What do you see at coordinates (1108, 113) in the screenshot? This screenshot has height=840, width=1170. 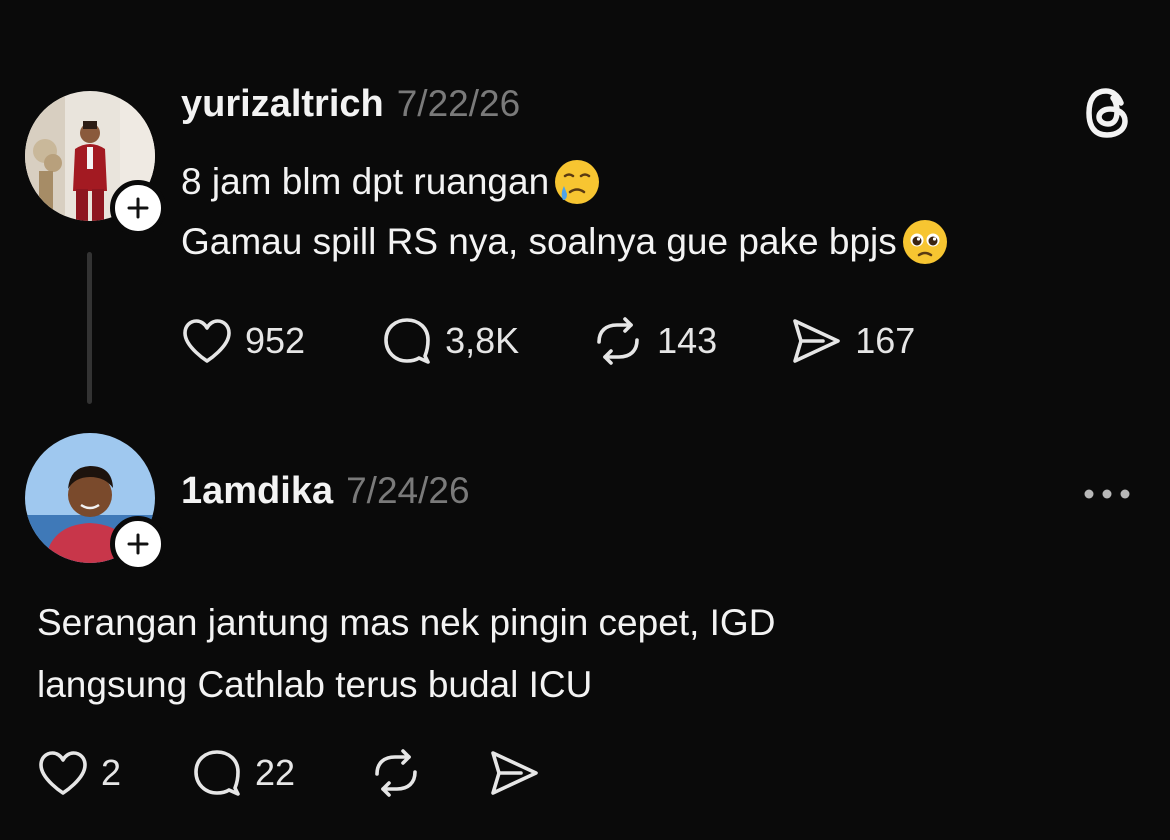 I see `threads-logo-icon` at bounding box center [1108, 113].